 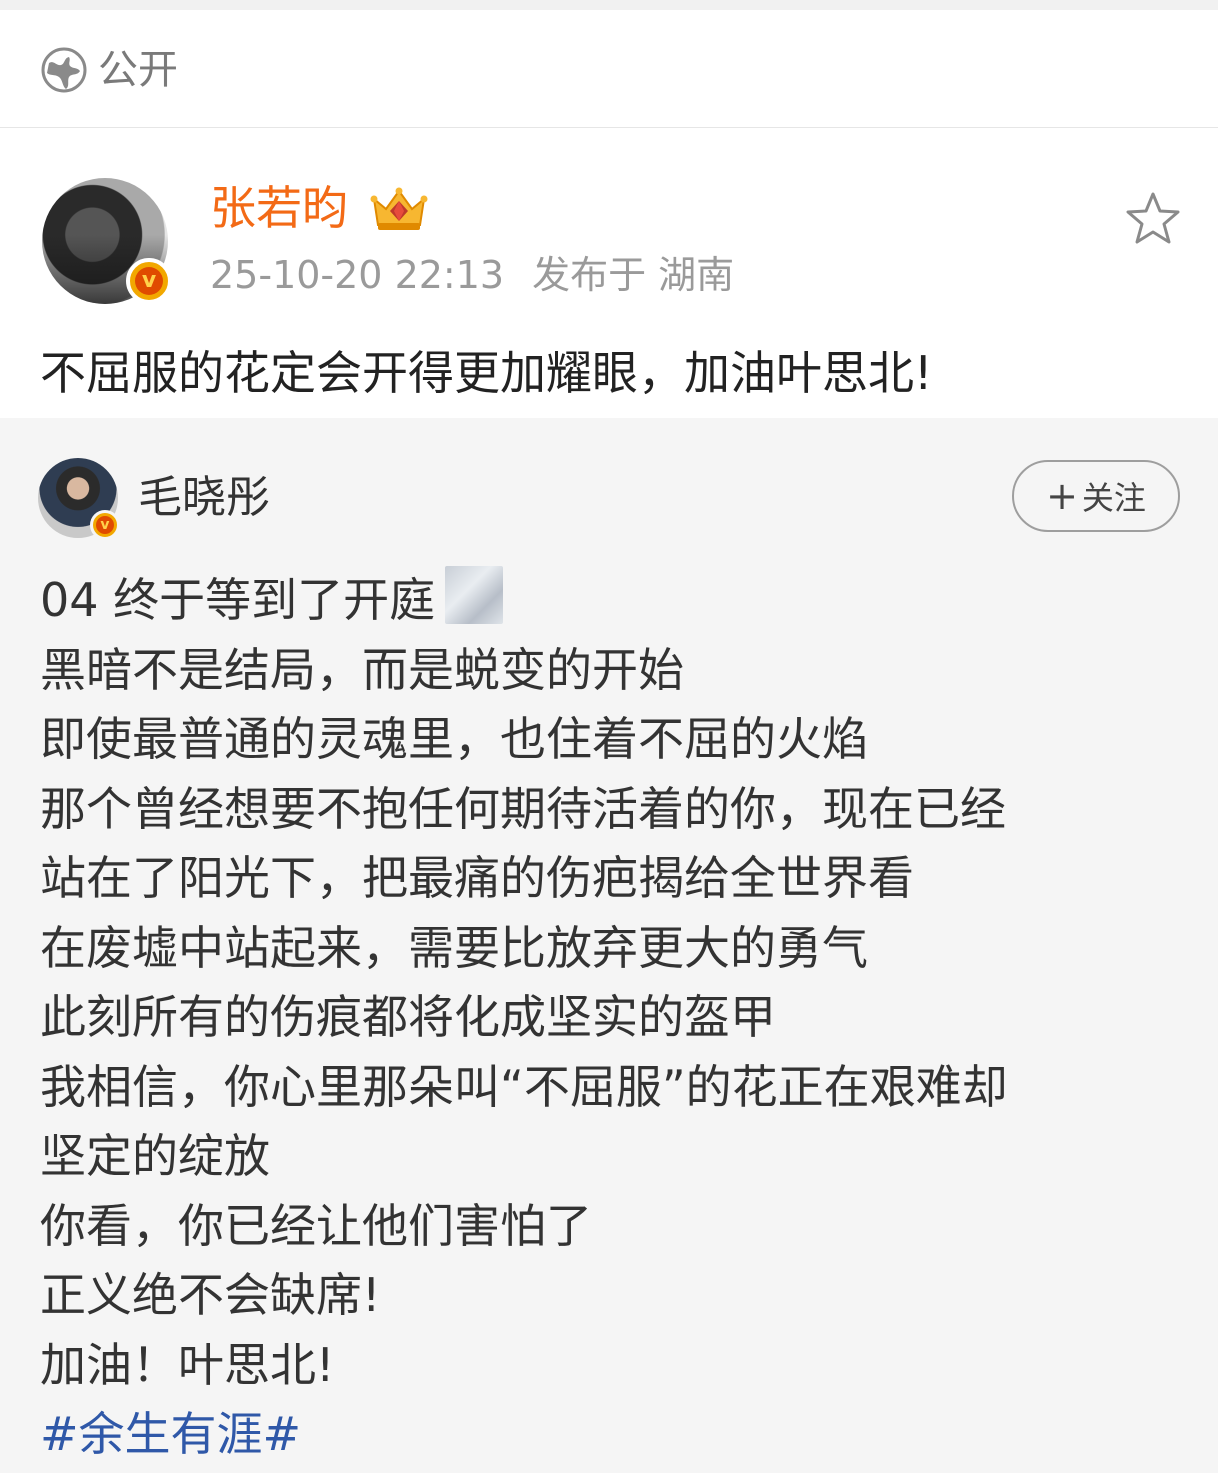 What do you see at coordinates (1153, 219) in the screenshot?
I see `star-icon` at bounding box center [1153, 219].